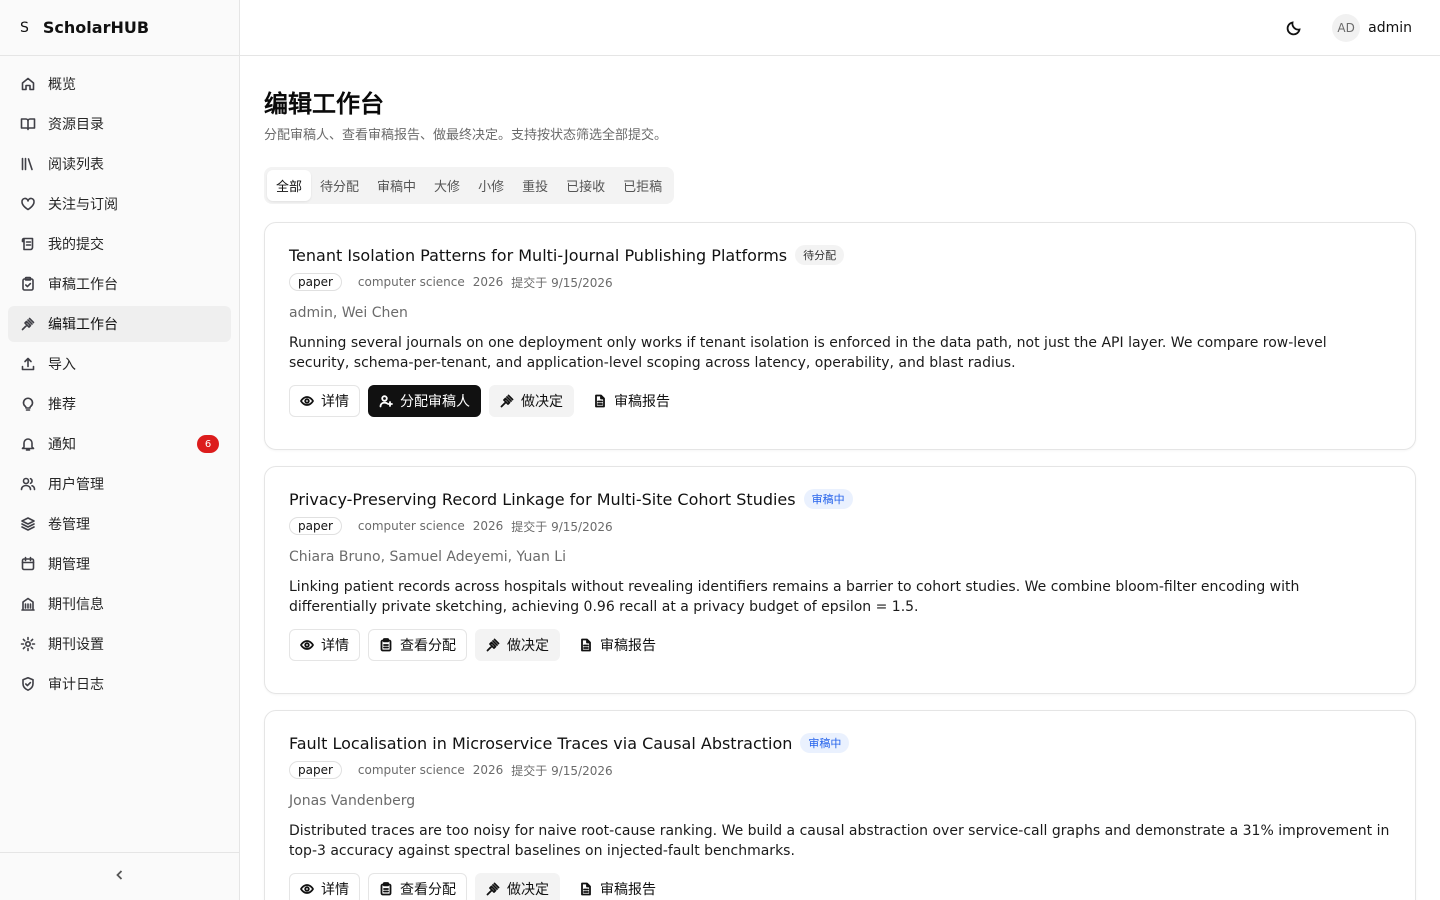 Image resolution: width=1440 pixels, height=900 pixels. I want to click on sidebar-item-my-submissions: 我的提交, so click(119, 244).